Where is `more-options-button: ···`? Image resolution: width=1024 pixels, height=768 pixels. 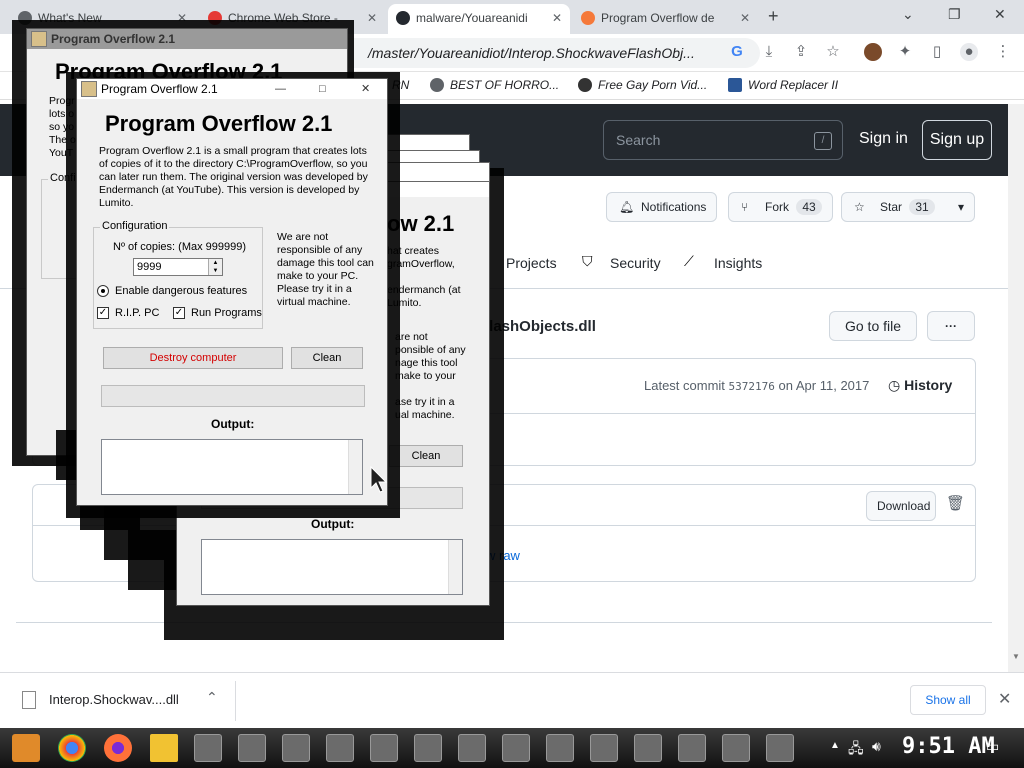
more-options-button: ··· is located at coordinates (951, 326).